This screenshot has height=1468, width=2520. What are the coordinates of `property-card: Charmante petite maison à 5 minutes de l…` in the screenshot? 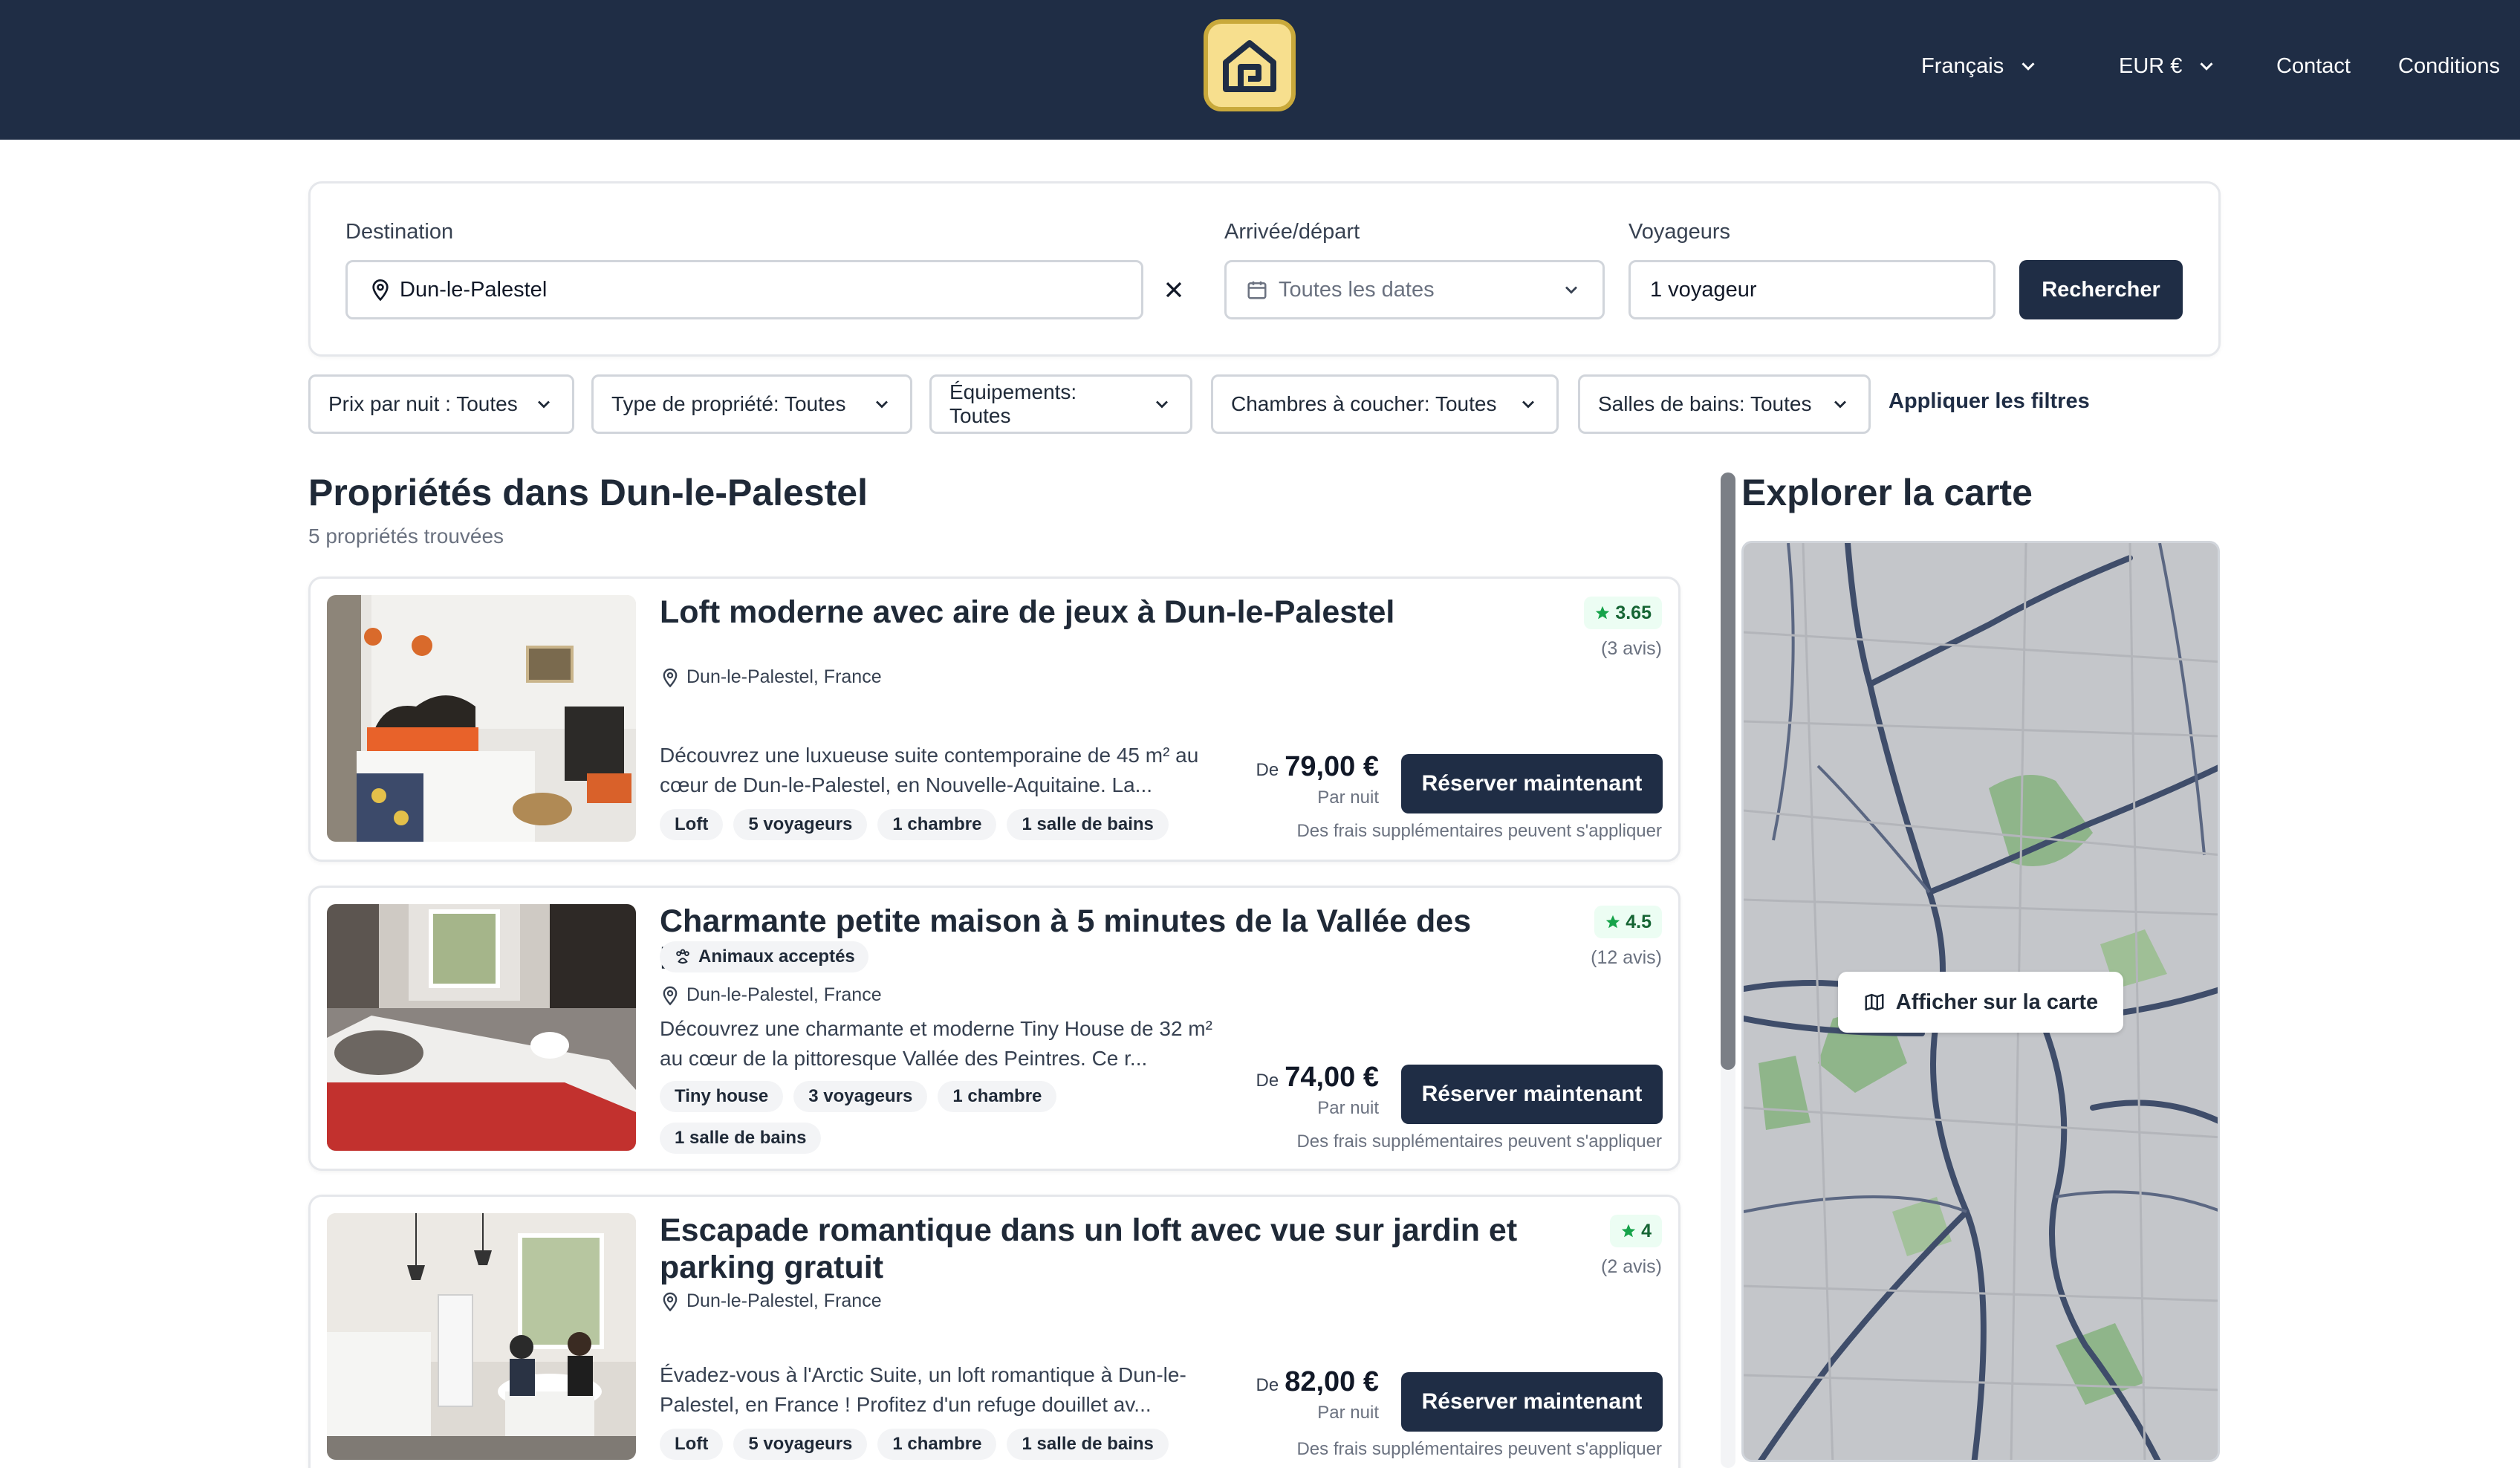 It's located at (994, 1028).